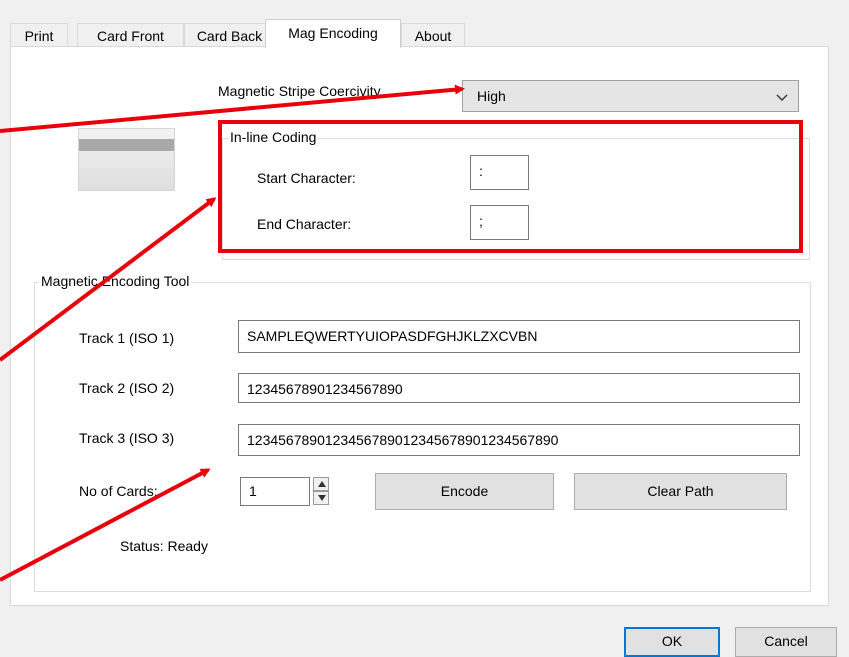 This screenshot has height=657, width=849. Describe the element at coordinates (519, 388) in the screenshot. I see `track2-input: 12345678901234567890` at that location.